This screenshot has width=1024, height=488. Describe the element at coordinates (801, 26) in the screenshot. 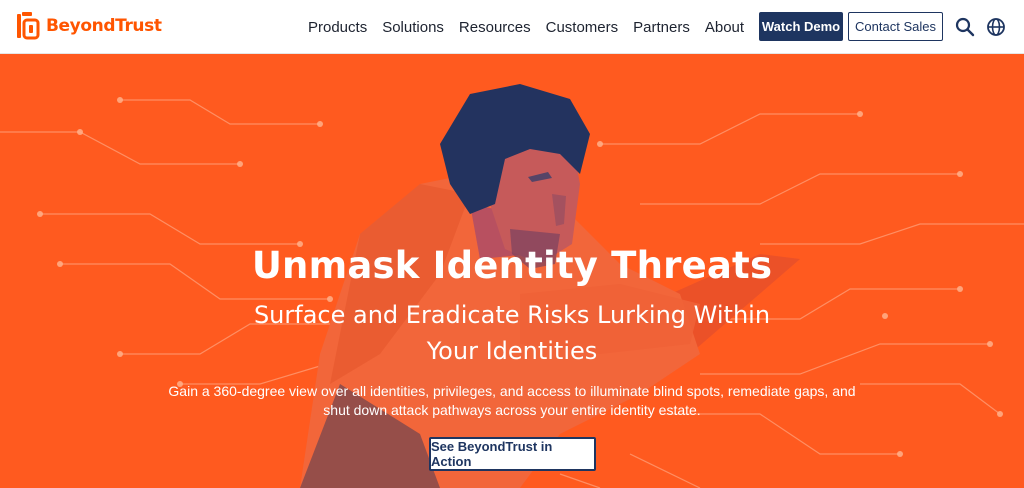

I see `watch-demo-button: Watch Demo` at that location.